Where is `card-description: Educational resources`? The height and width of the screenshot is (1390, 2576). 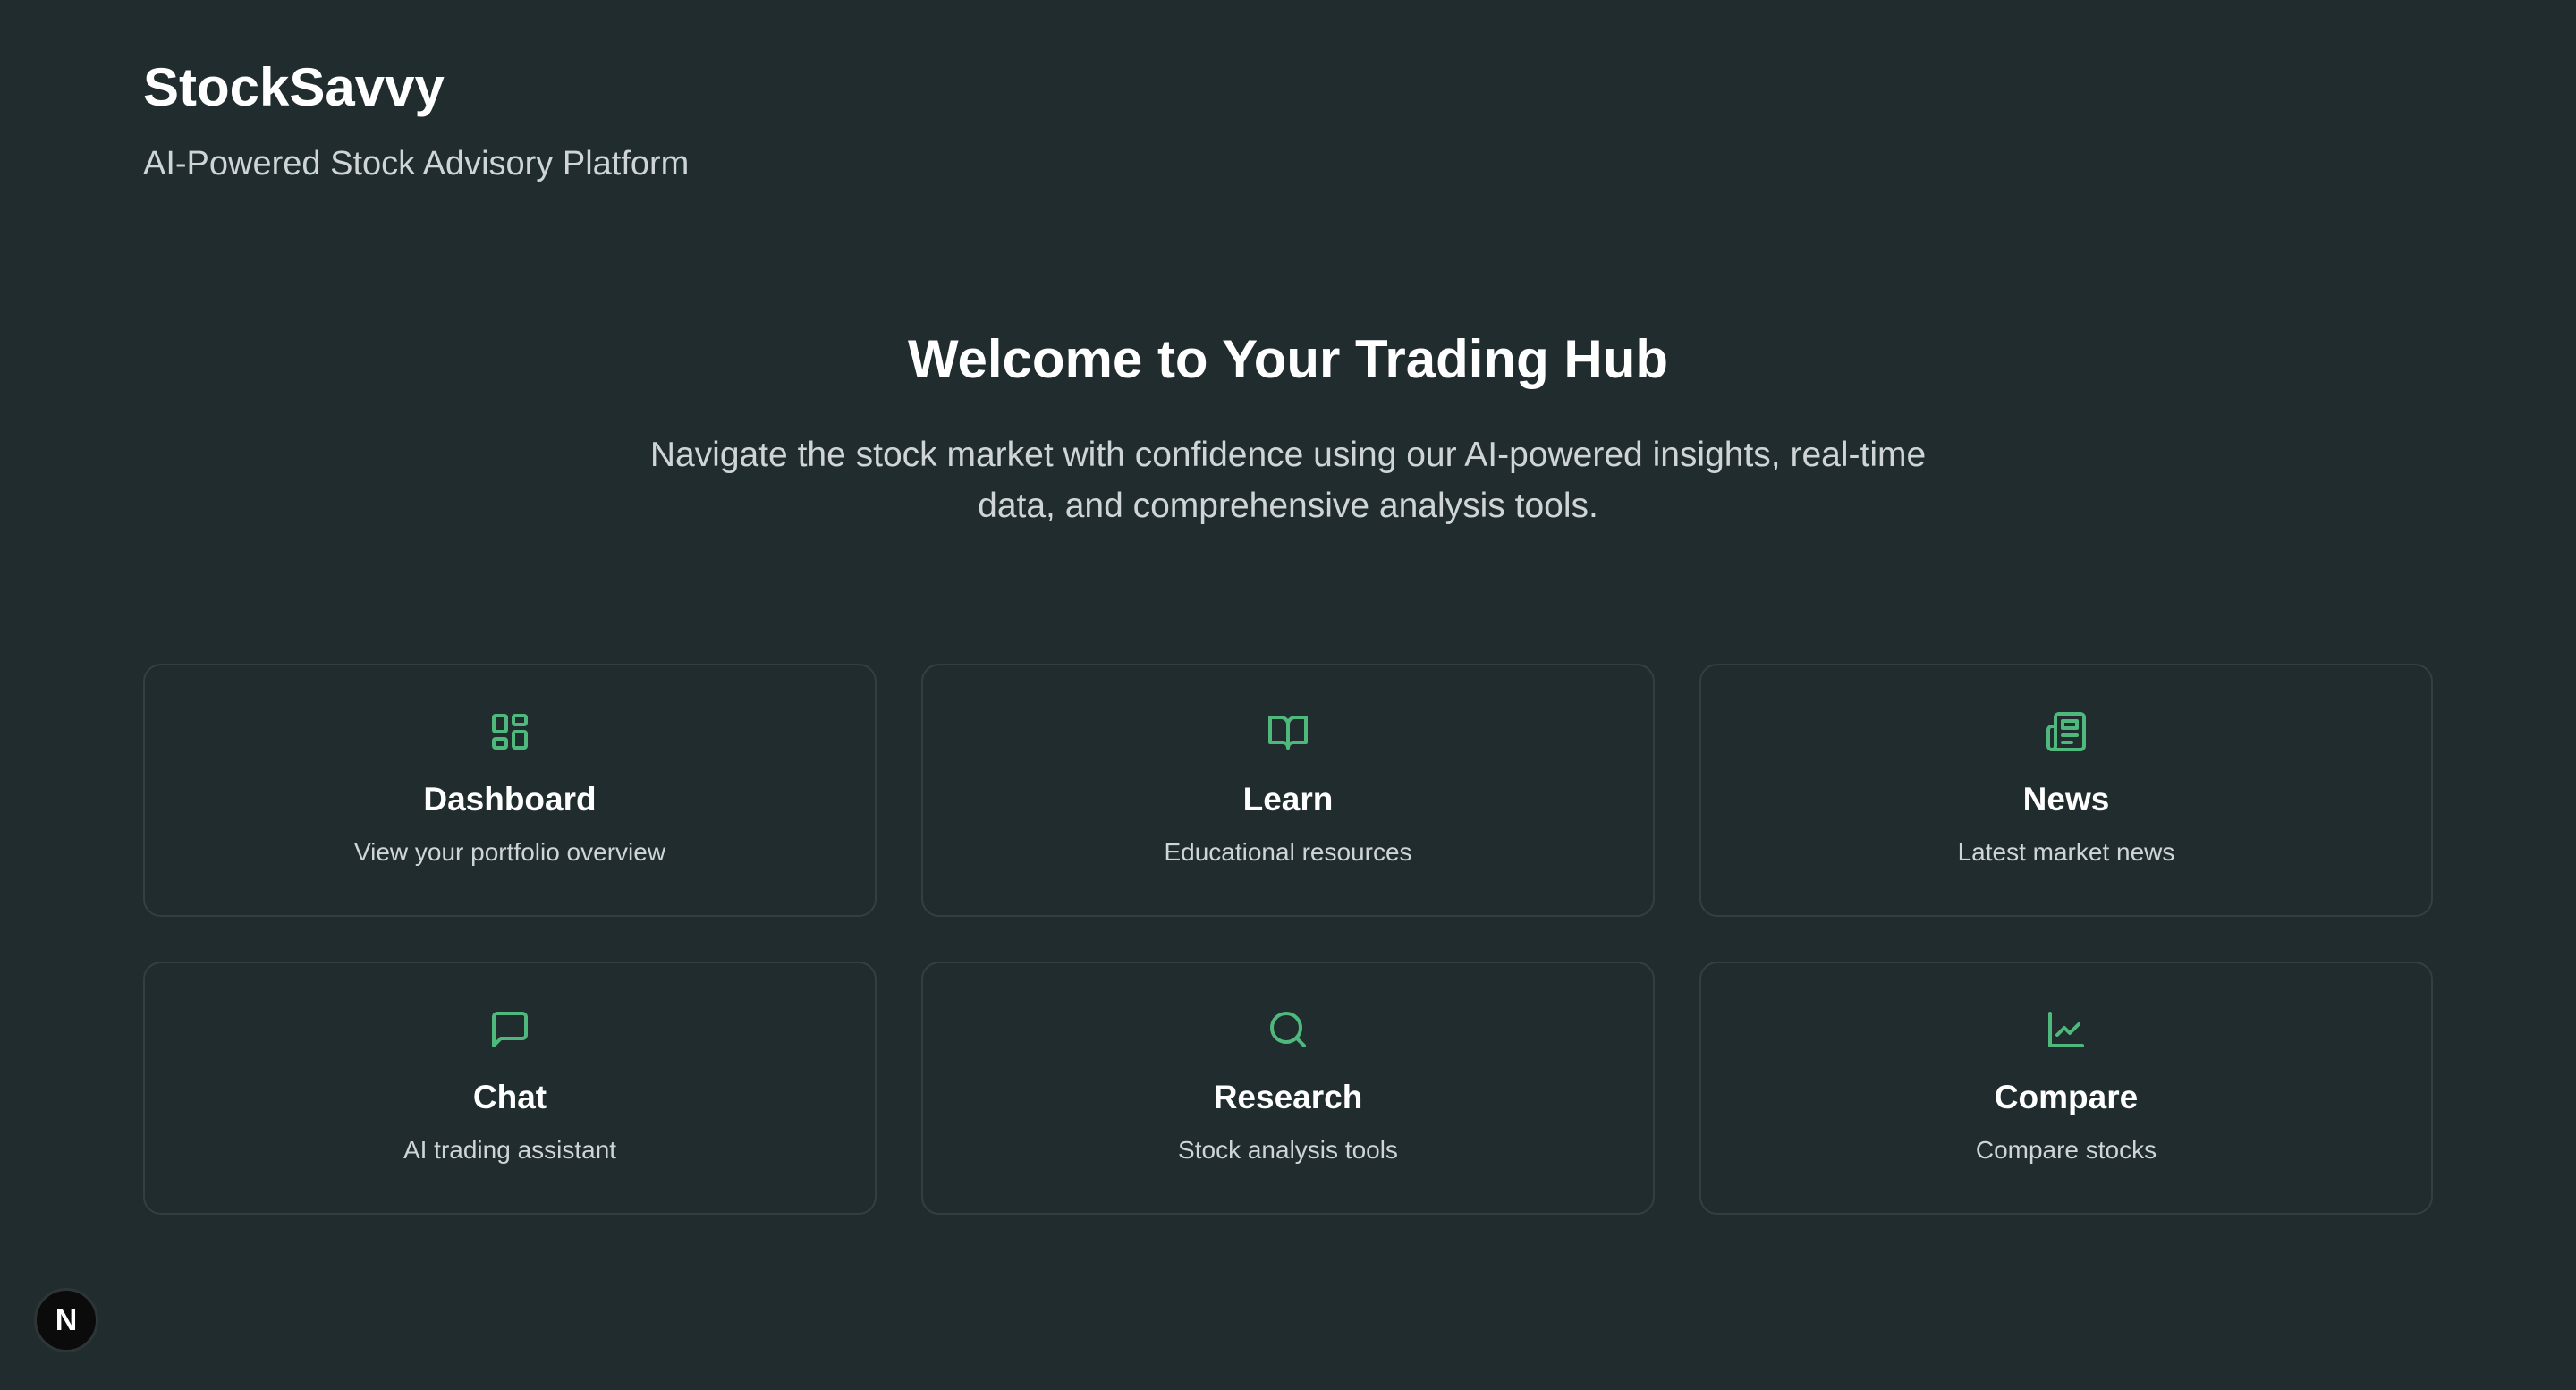
card-description: Educational resources is located at coordinates (1288, 852).